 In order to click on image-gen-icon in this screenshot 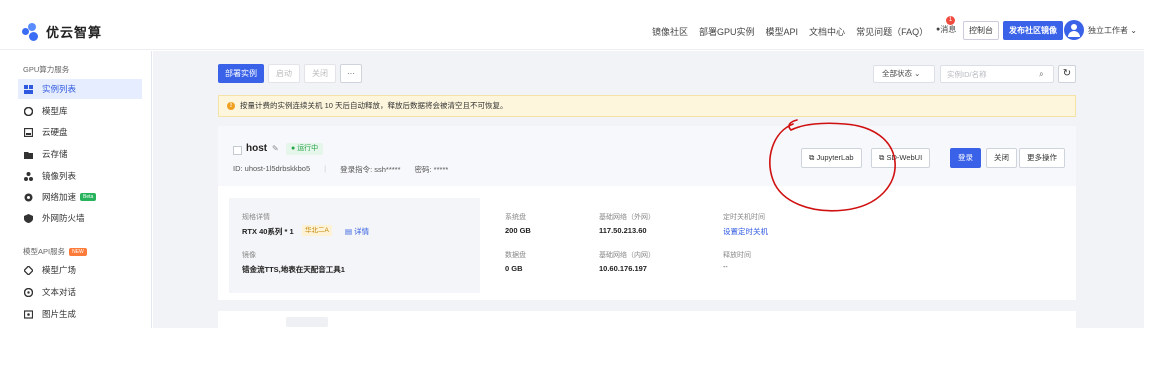, I will do `click(28, 314)`.